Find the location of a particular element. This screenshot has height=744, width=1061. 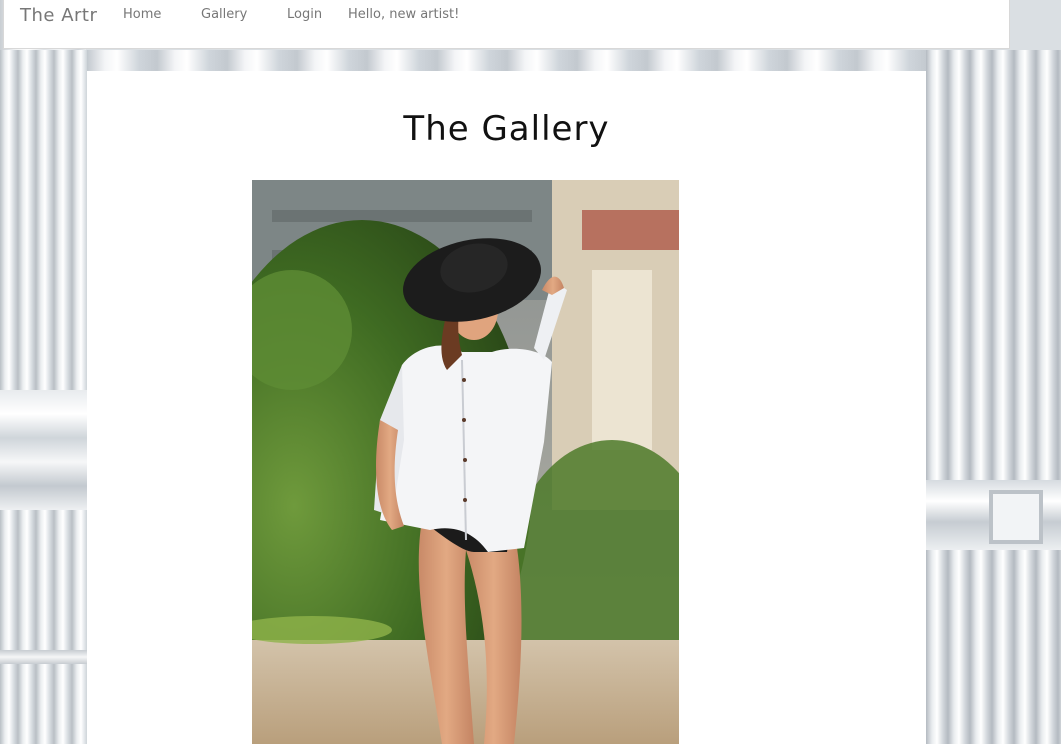

left-column is located at coordinates (43, 397).